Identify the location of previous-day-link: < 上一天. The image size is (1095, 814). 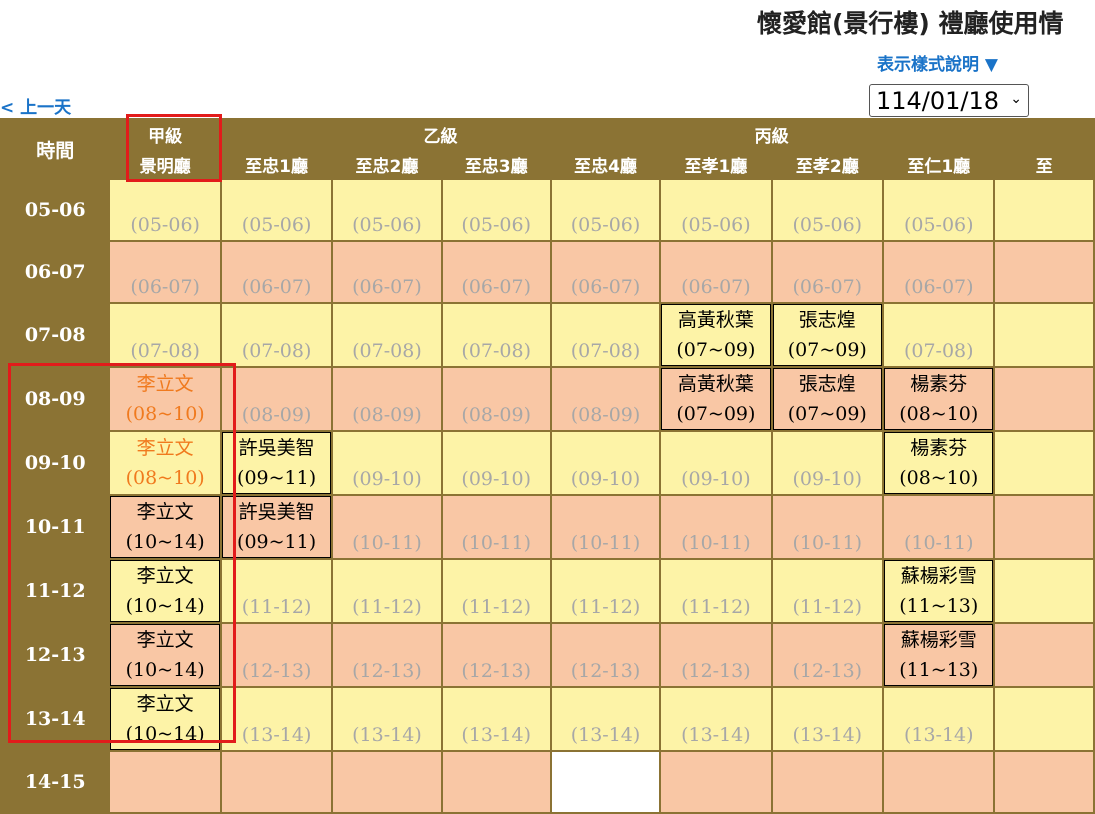
(35, 105).